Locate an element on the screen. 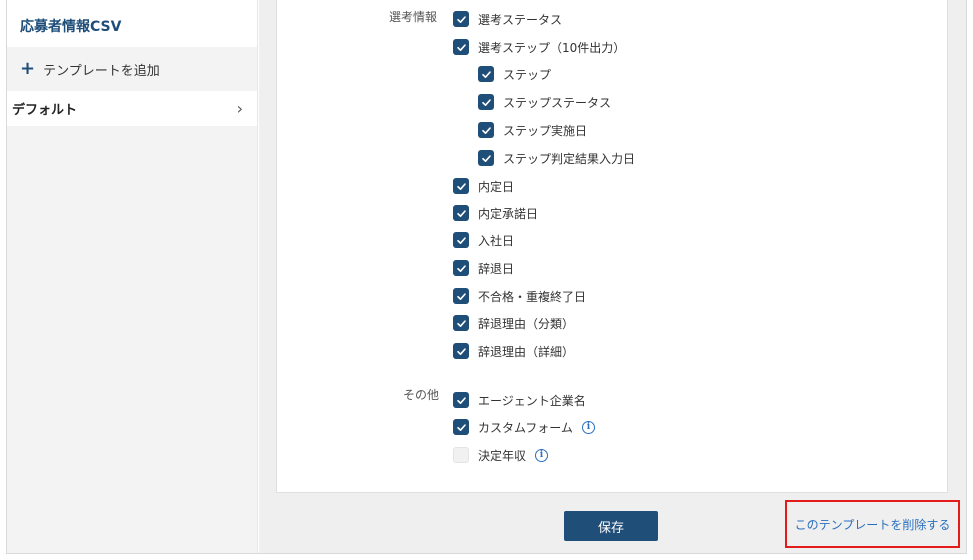 This screenshot has height=560, width=973. checkbox-row: ステップ is located at coordinates (514, 74).